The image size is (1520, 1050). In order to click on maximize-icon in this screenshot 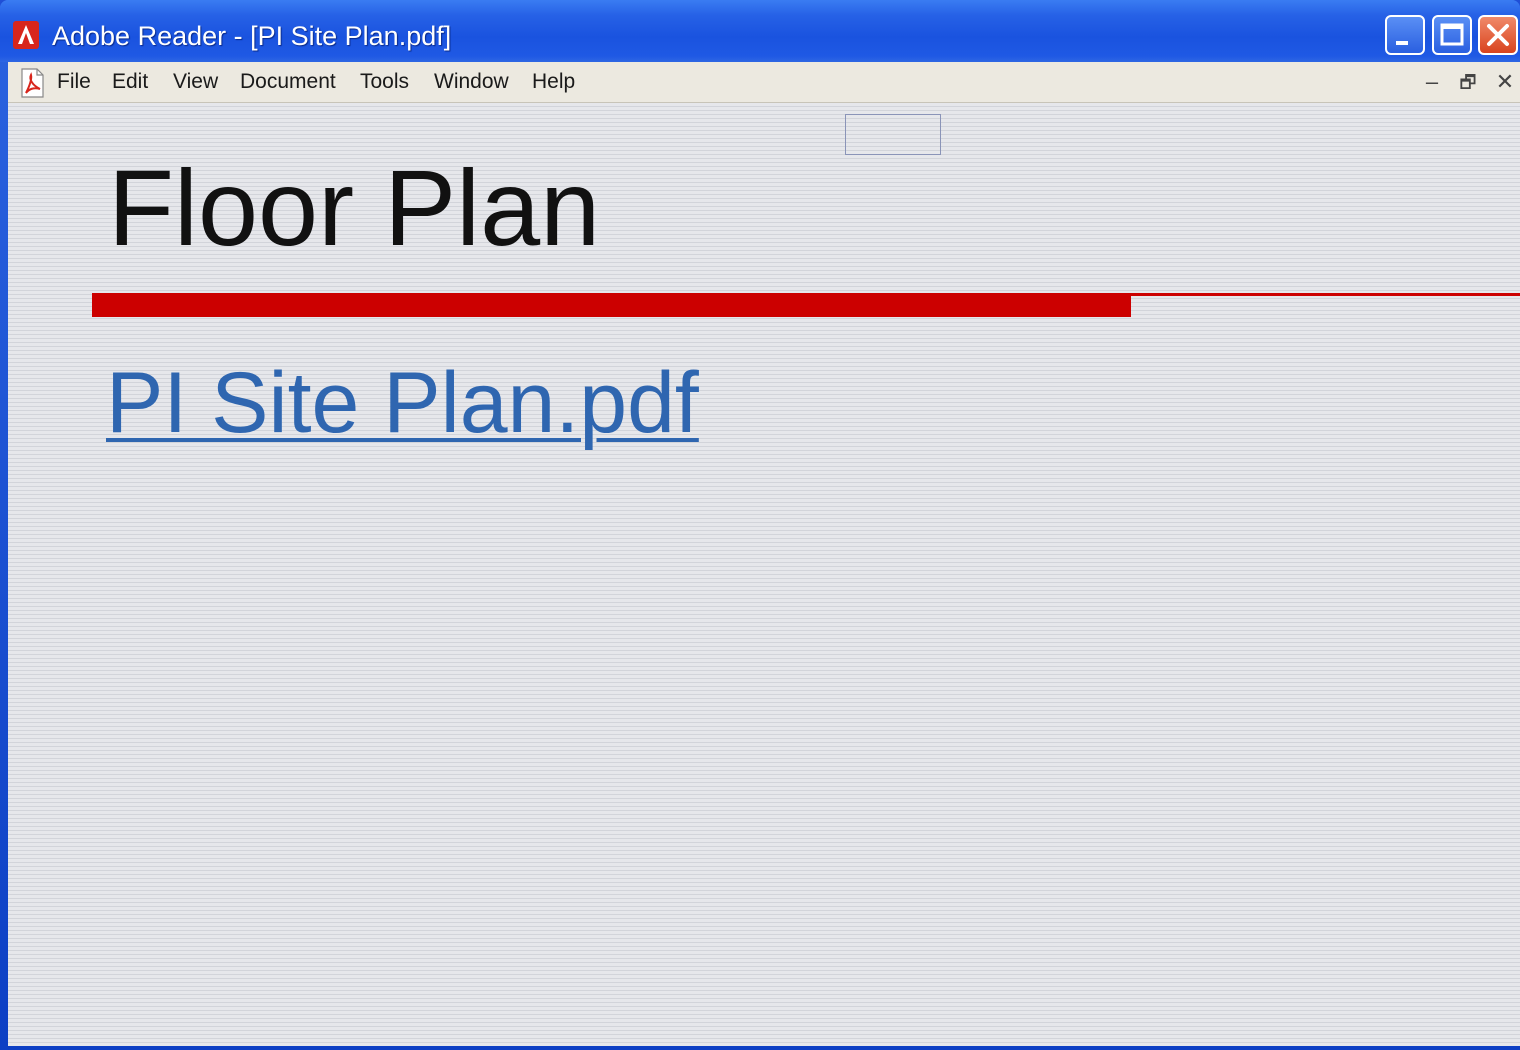, I will do `click(1452, 34)`.